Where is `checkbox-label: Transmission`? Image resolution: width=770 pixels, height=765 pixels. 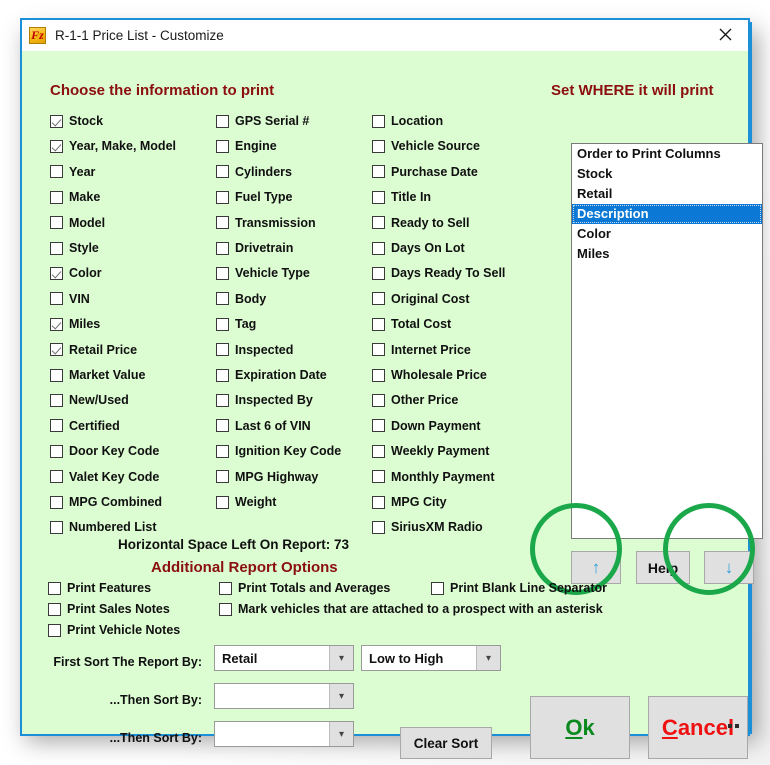
checkbox-label: Transmission is located at coordinates (275, 222).